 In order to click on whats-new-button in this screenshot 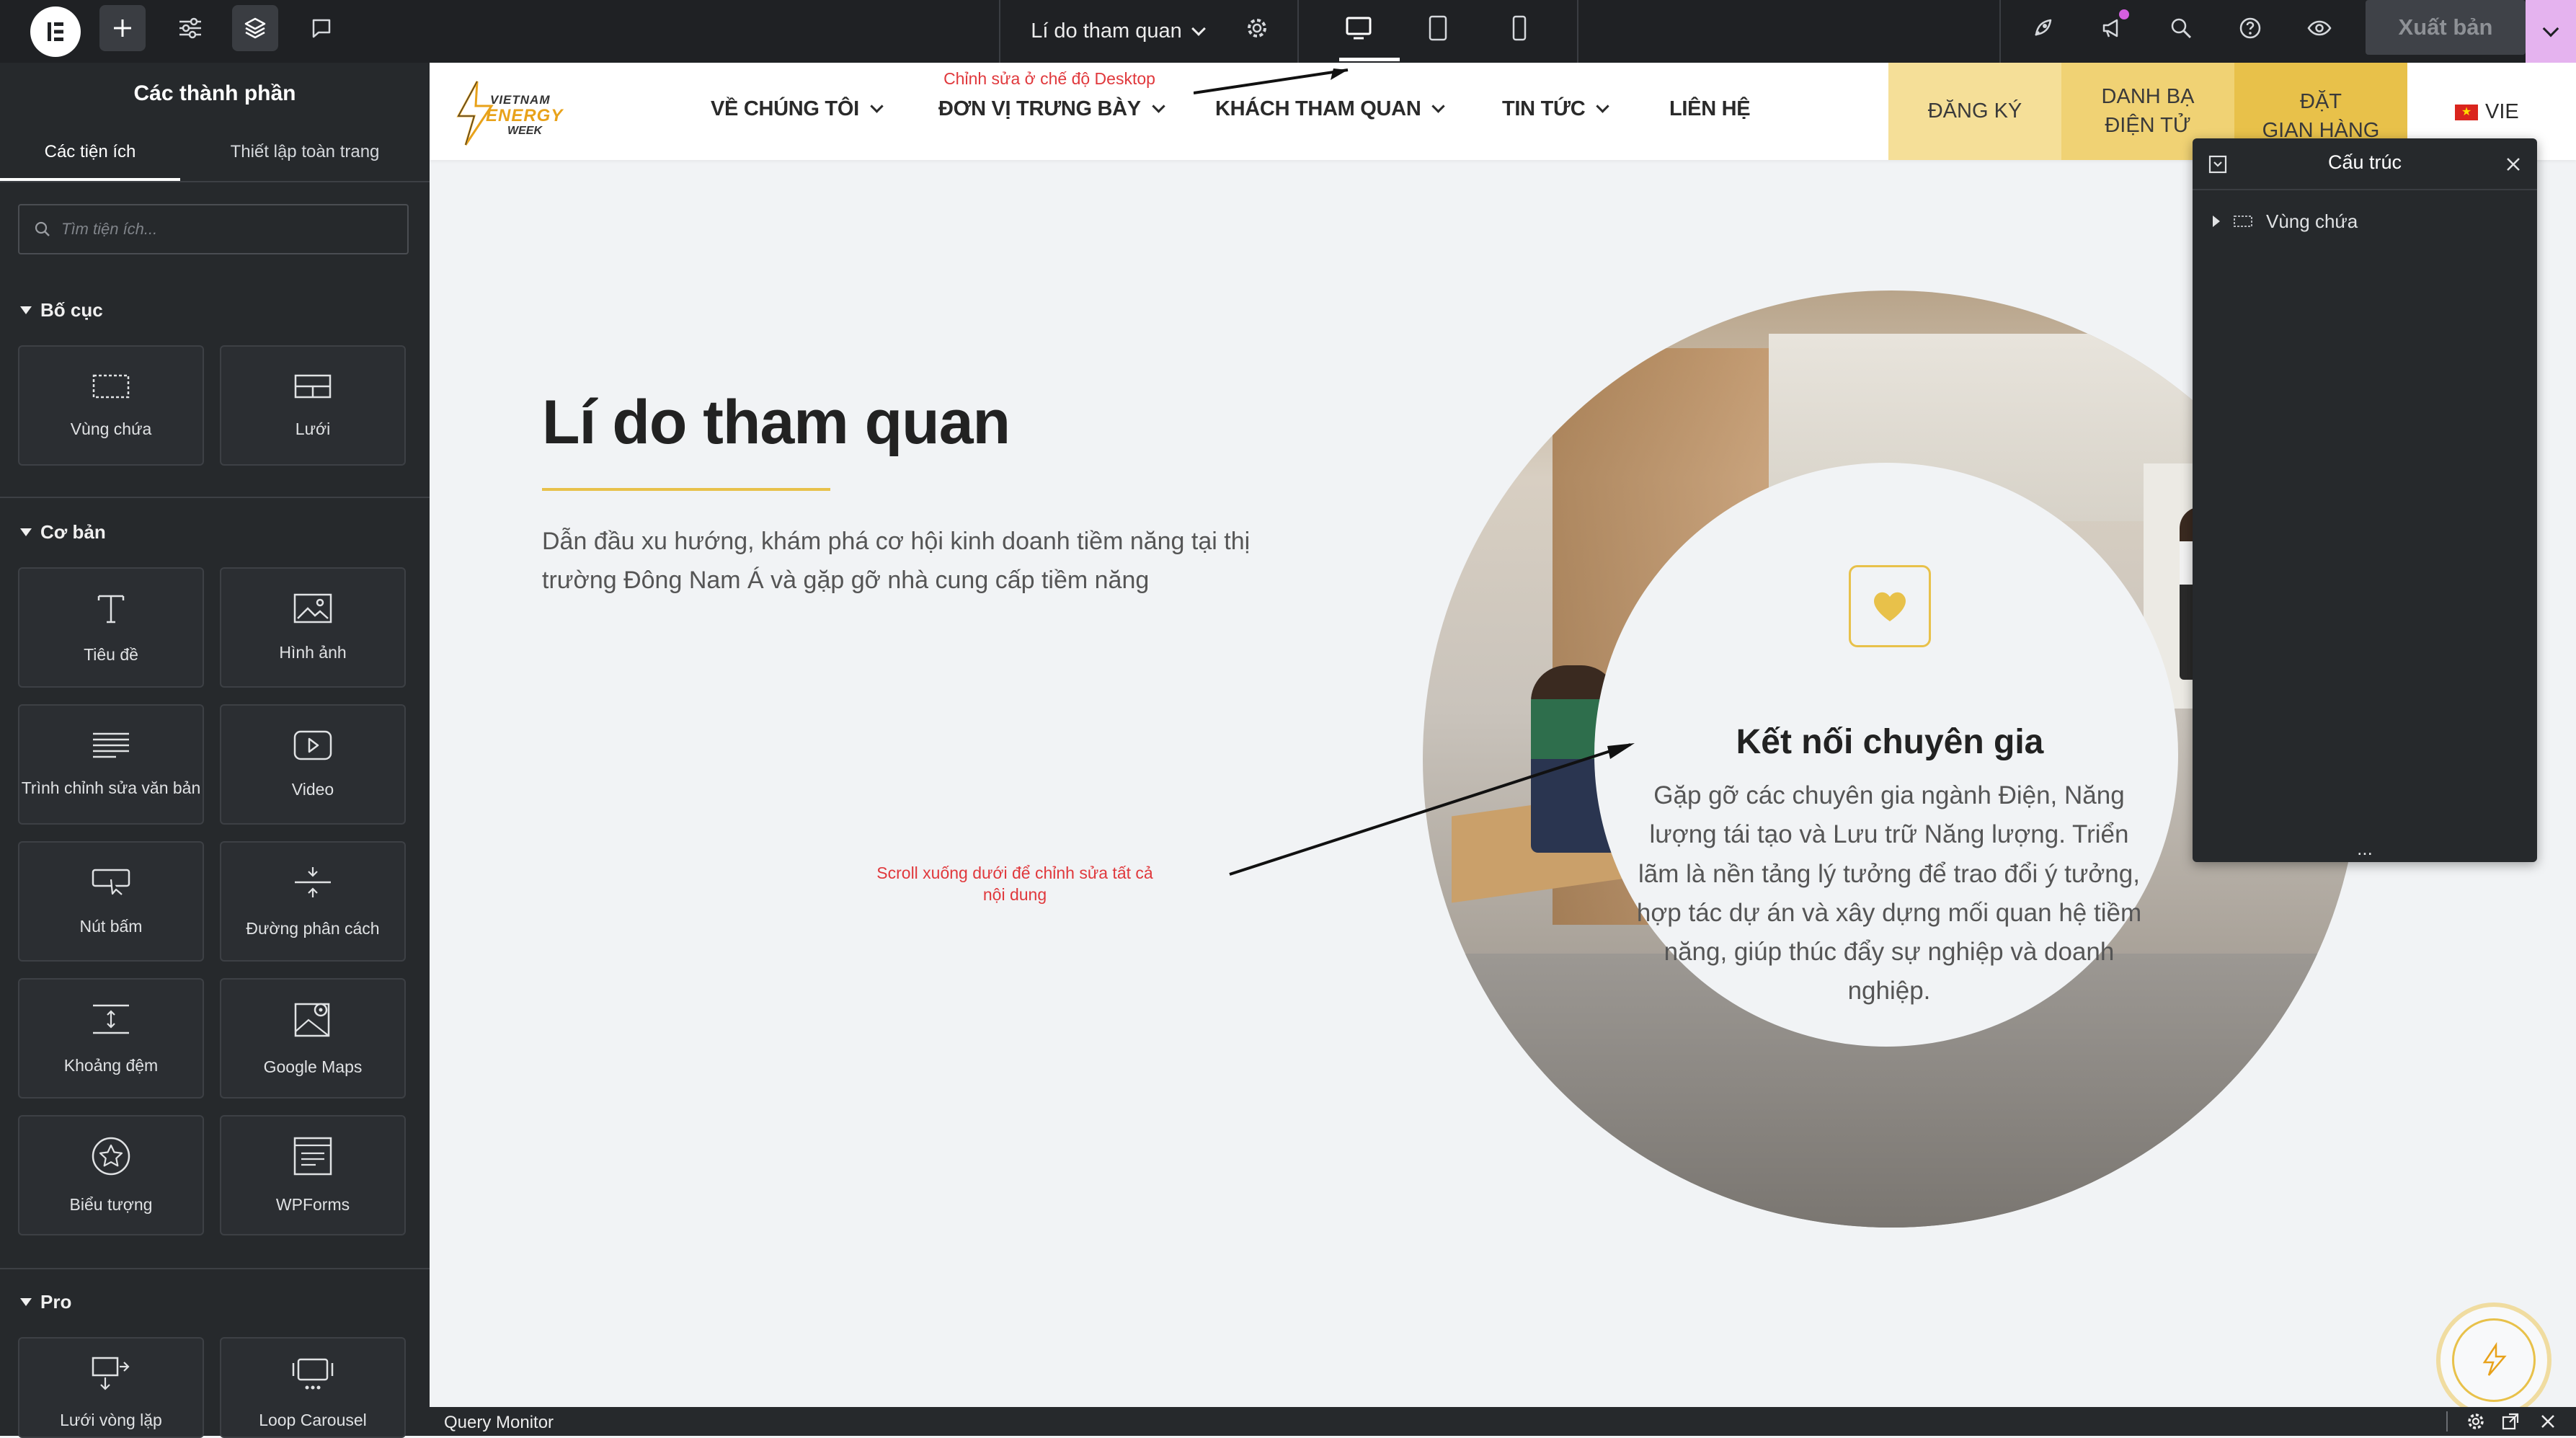, I will do `click(2112, 28)`.